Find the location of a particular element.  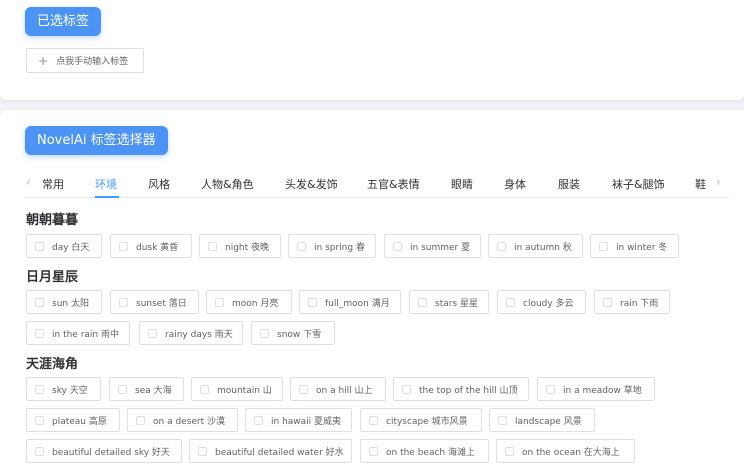

tag-label: rainy days 雨天 is located at coordinates (199, 334).